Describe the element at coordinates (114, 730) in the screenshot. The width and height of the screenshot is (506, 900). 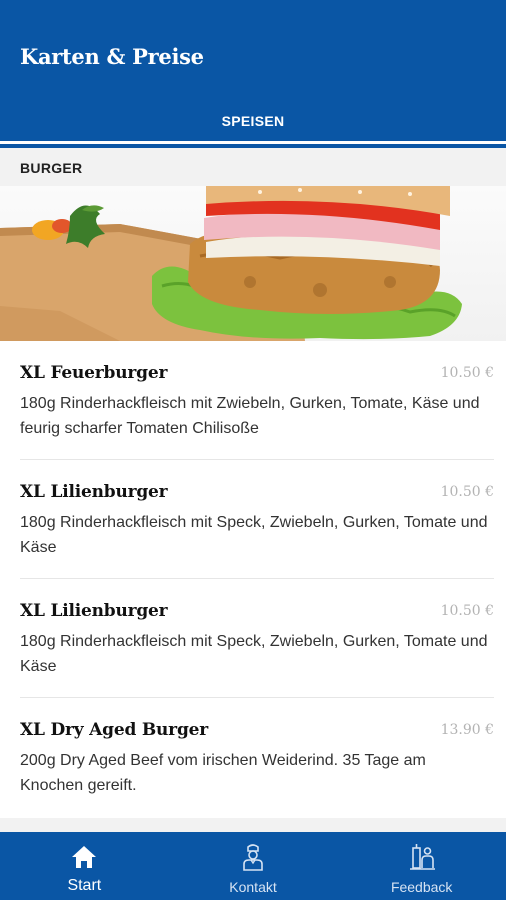
I see `item-name: XL Dry Aged Burger` at that location.